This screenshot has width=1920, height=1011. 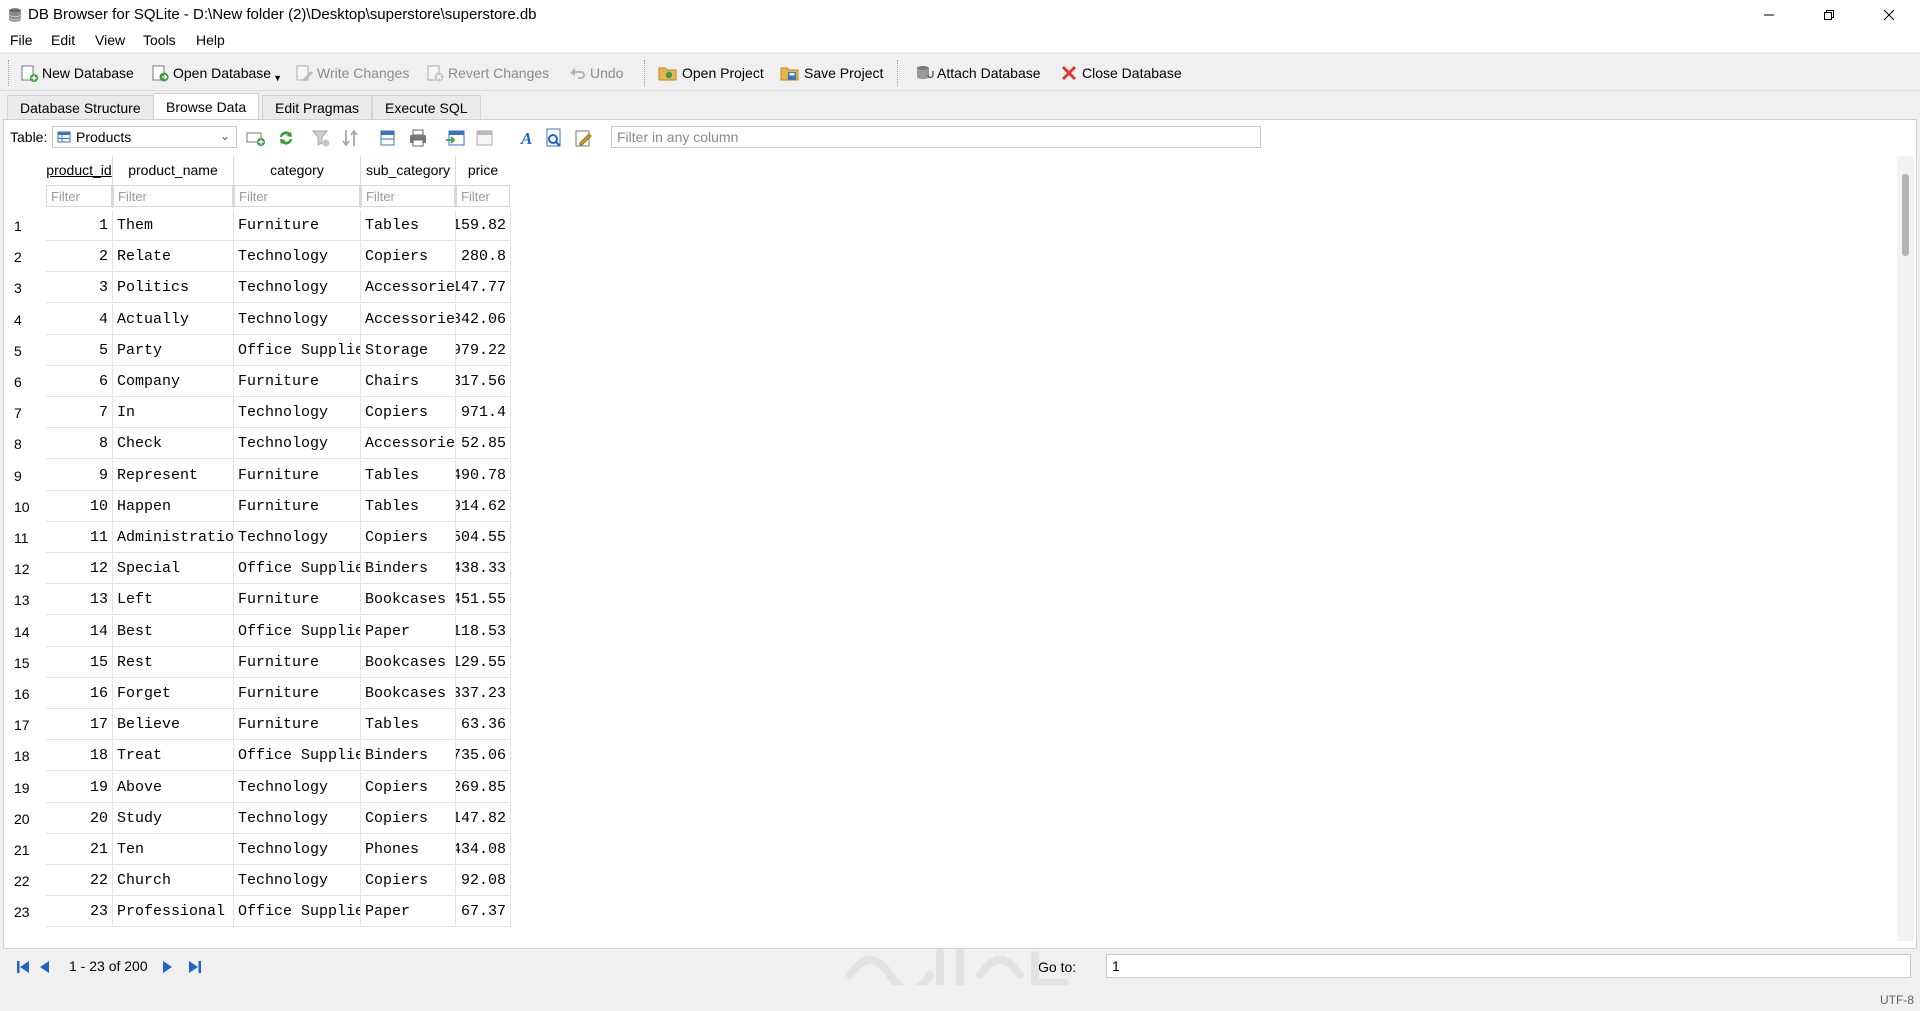 What do you see at coordinates (79, 196) in the screenshot?
I see `filter-product-id` at bounding box center [79, 196].